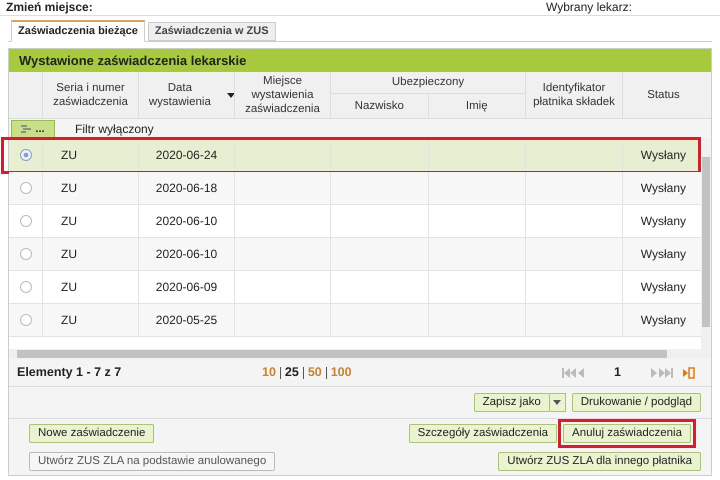 Image resolution: width=720 pixels, height=480 pixels. Describe the element at coordinates (187, 155) in the screenshot. I see `table-cell-text: 2020-06-24` at that location.